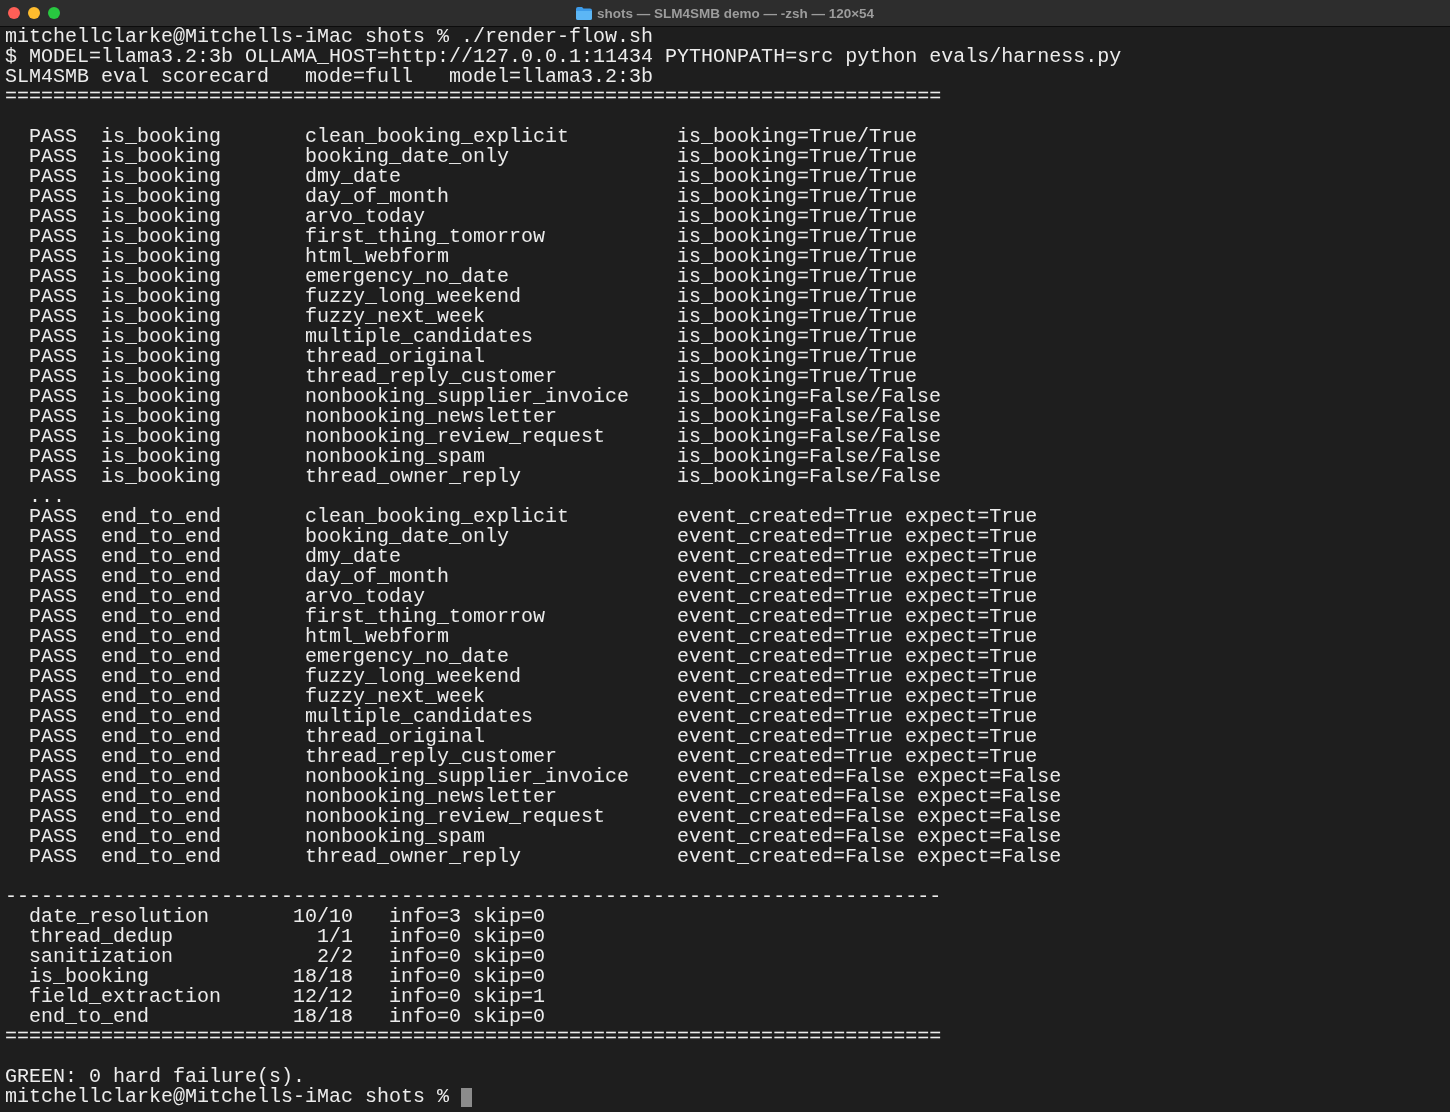  I want to click on folder-icon, so click(583, 13).